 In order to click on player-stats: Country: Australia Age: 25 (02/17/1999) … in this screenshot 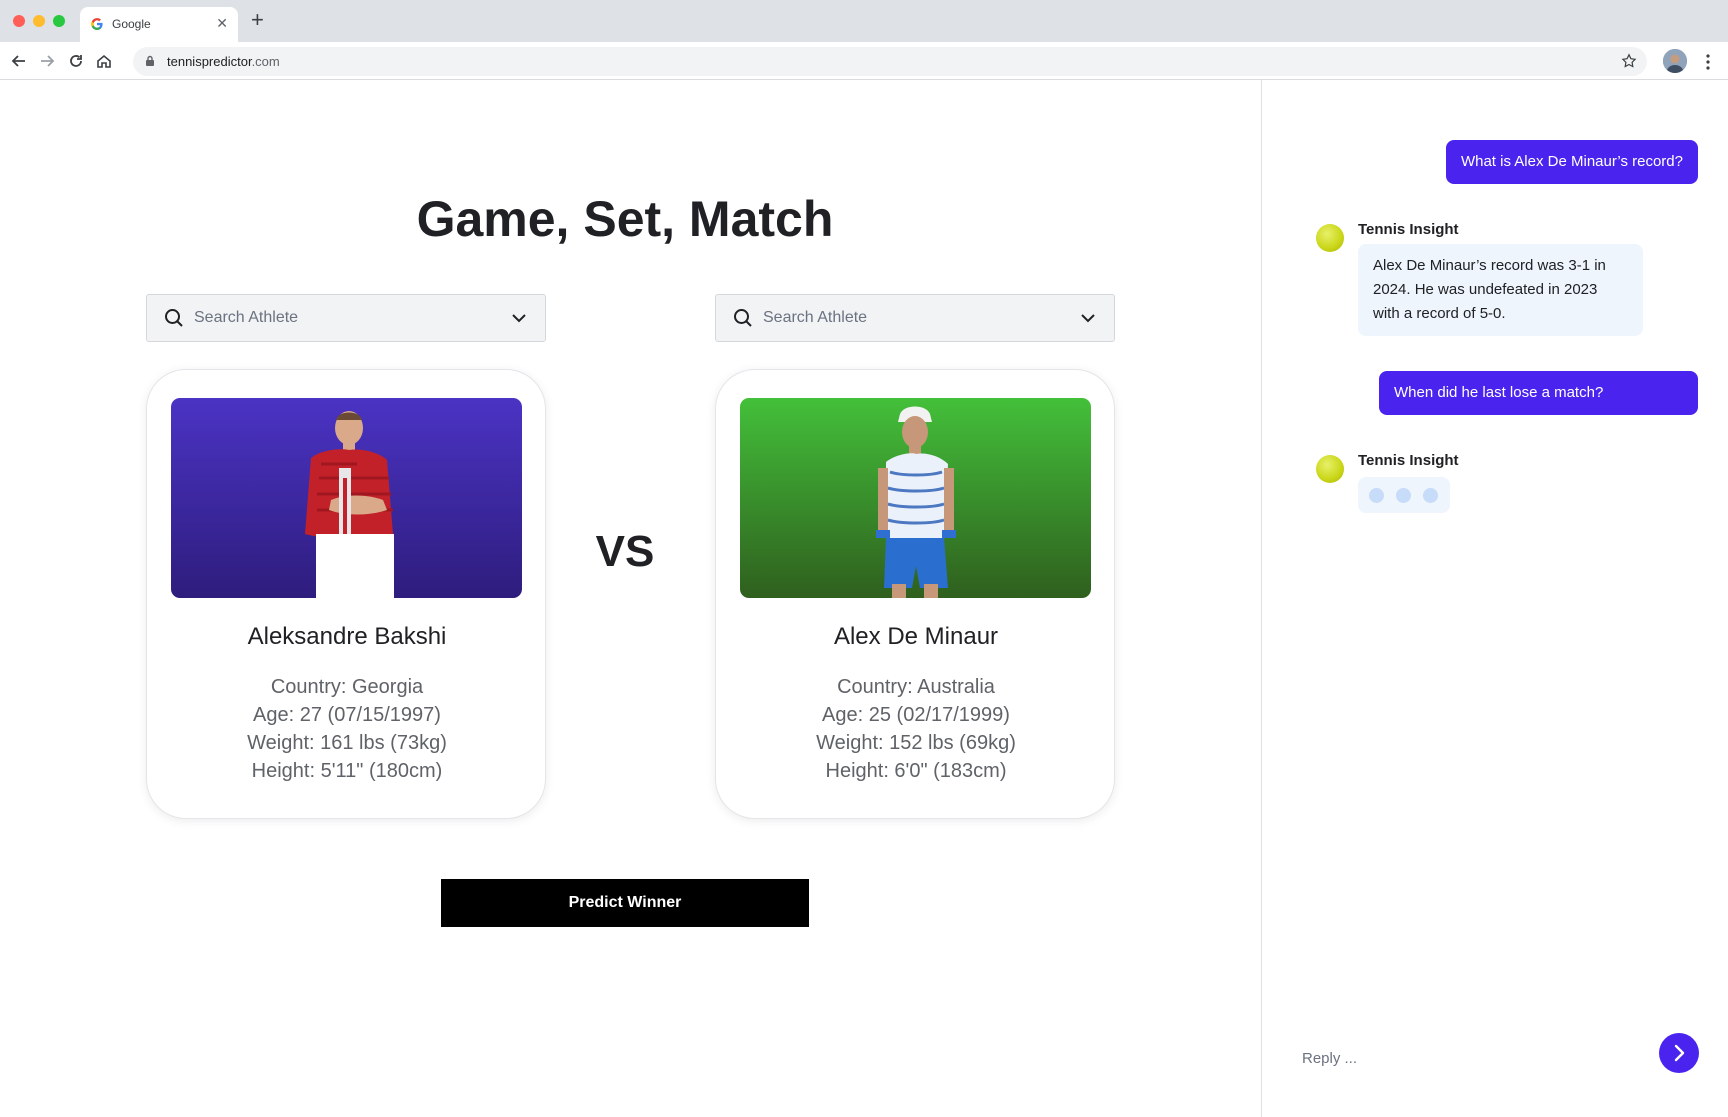, I will do `click(916, 729)`.